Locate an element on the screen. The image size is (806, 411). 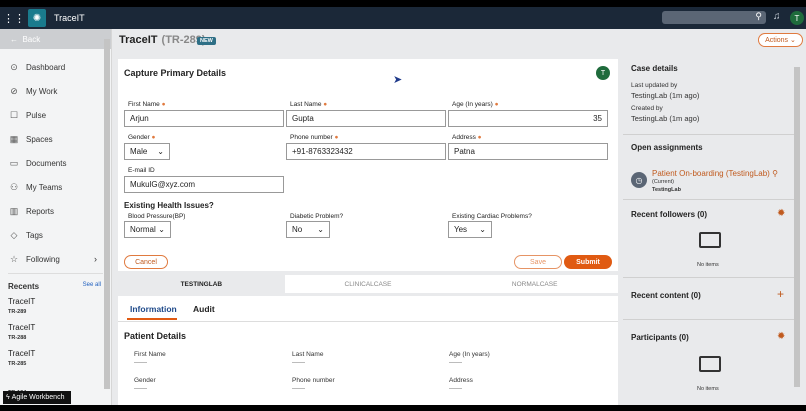
right-scrollbar is located at coordinates (797, 227).